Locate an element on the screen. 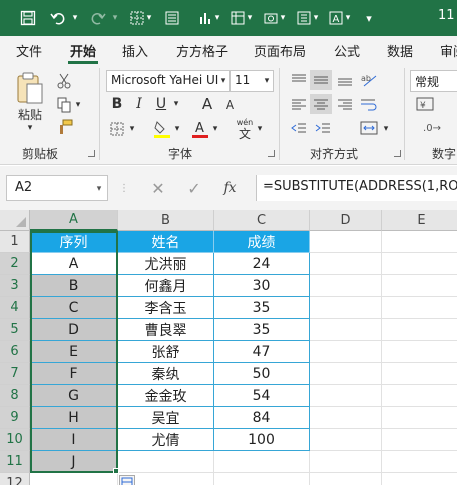 The image size is (457, 485). paste-dropdown-icon: ▾ is located at coordinates (30, 128).